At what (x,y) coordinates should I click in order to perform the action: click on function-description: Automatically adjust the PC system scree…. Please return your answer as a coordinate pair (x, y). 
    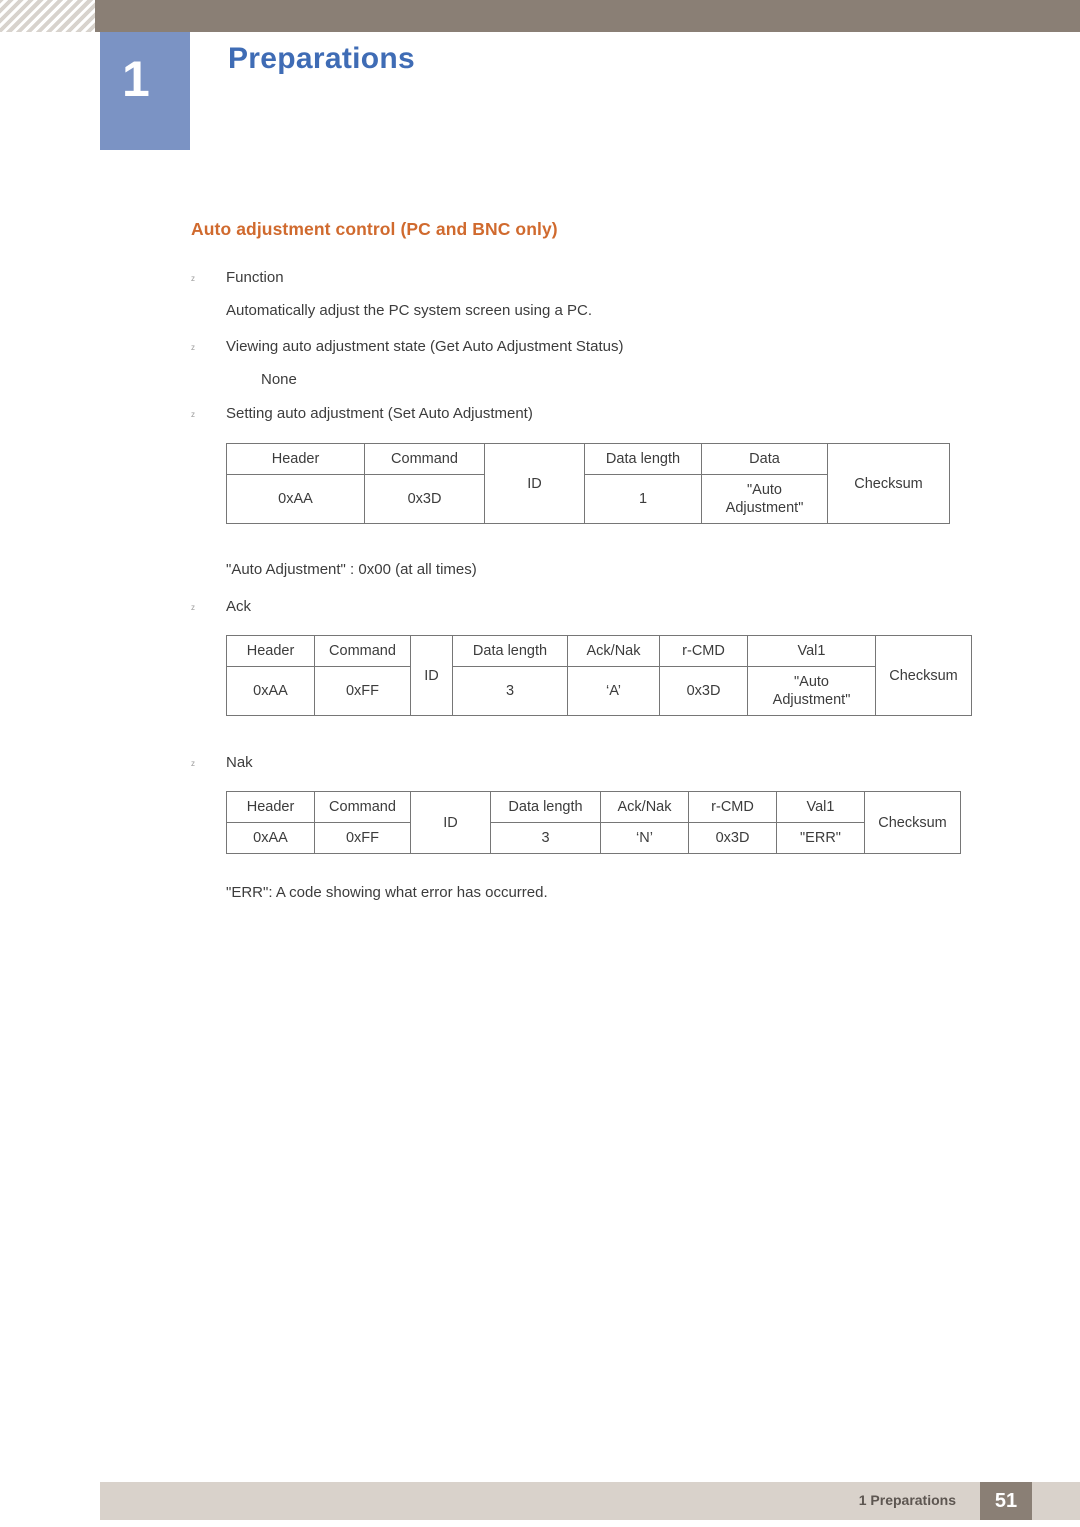
    Looking at the image, I should click on (409, 310).